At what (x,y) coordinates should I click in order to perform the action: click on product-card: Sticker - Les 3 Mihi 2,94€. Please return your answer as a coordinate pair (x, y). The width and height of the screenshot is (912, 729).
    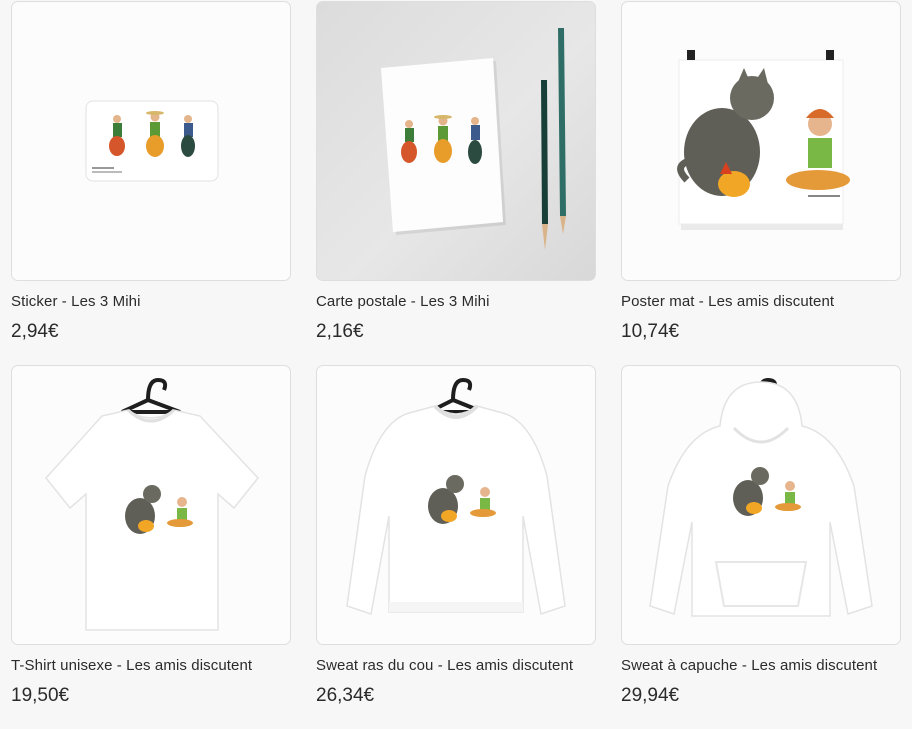
    Looking at the image, I should click on (151, 172).